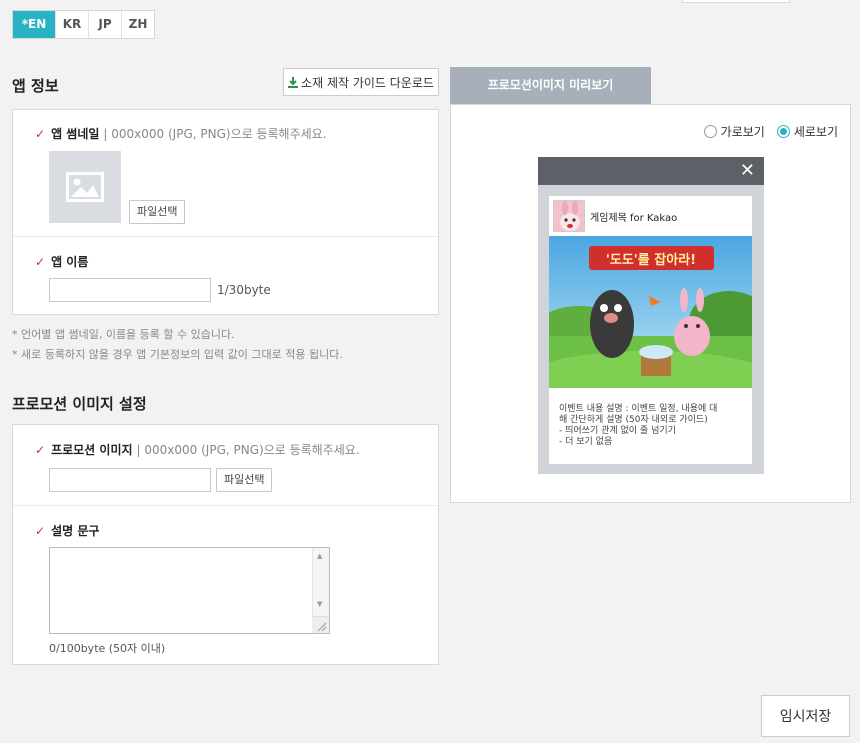 The height and width of the screenshot is (743, 860). What do you see at coordinates (157, 212) in the screenshot?
I see `thumbnail-file-button: 파일선택` at bounding box center [157, 212].